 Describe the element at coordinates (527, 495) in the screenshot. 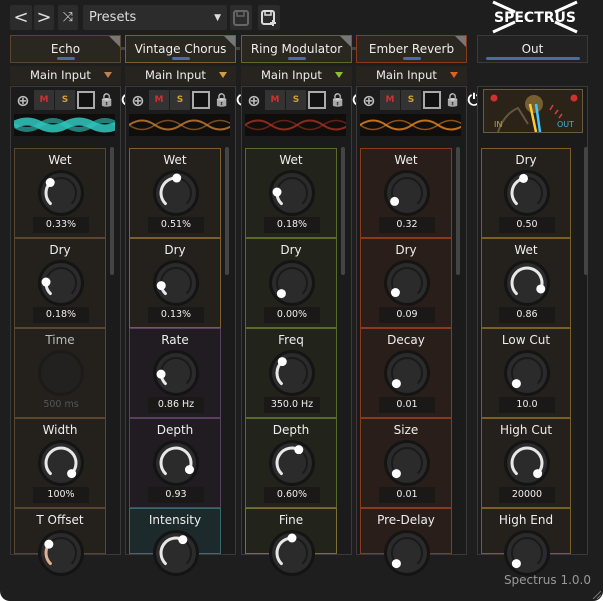

I see `param-value: 20000` at that location.